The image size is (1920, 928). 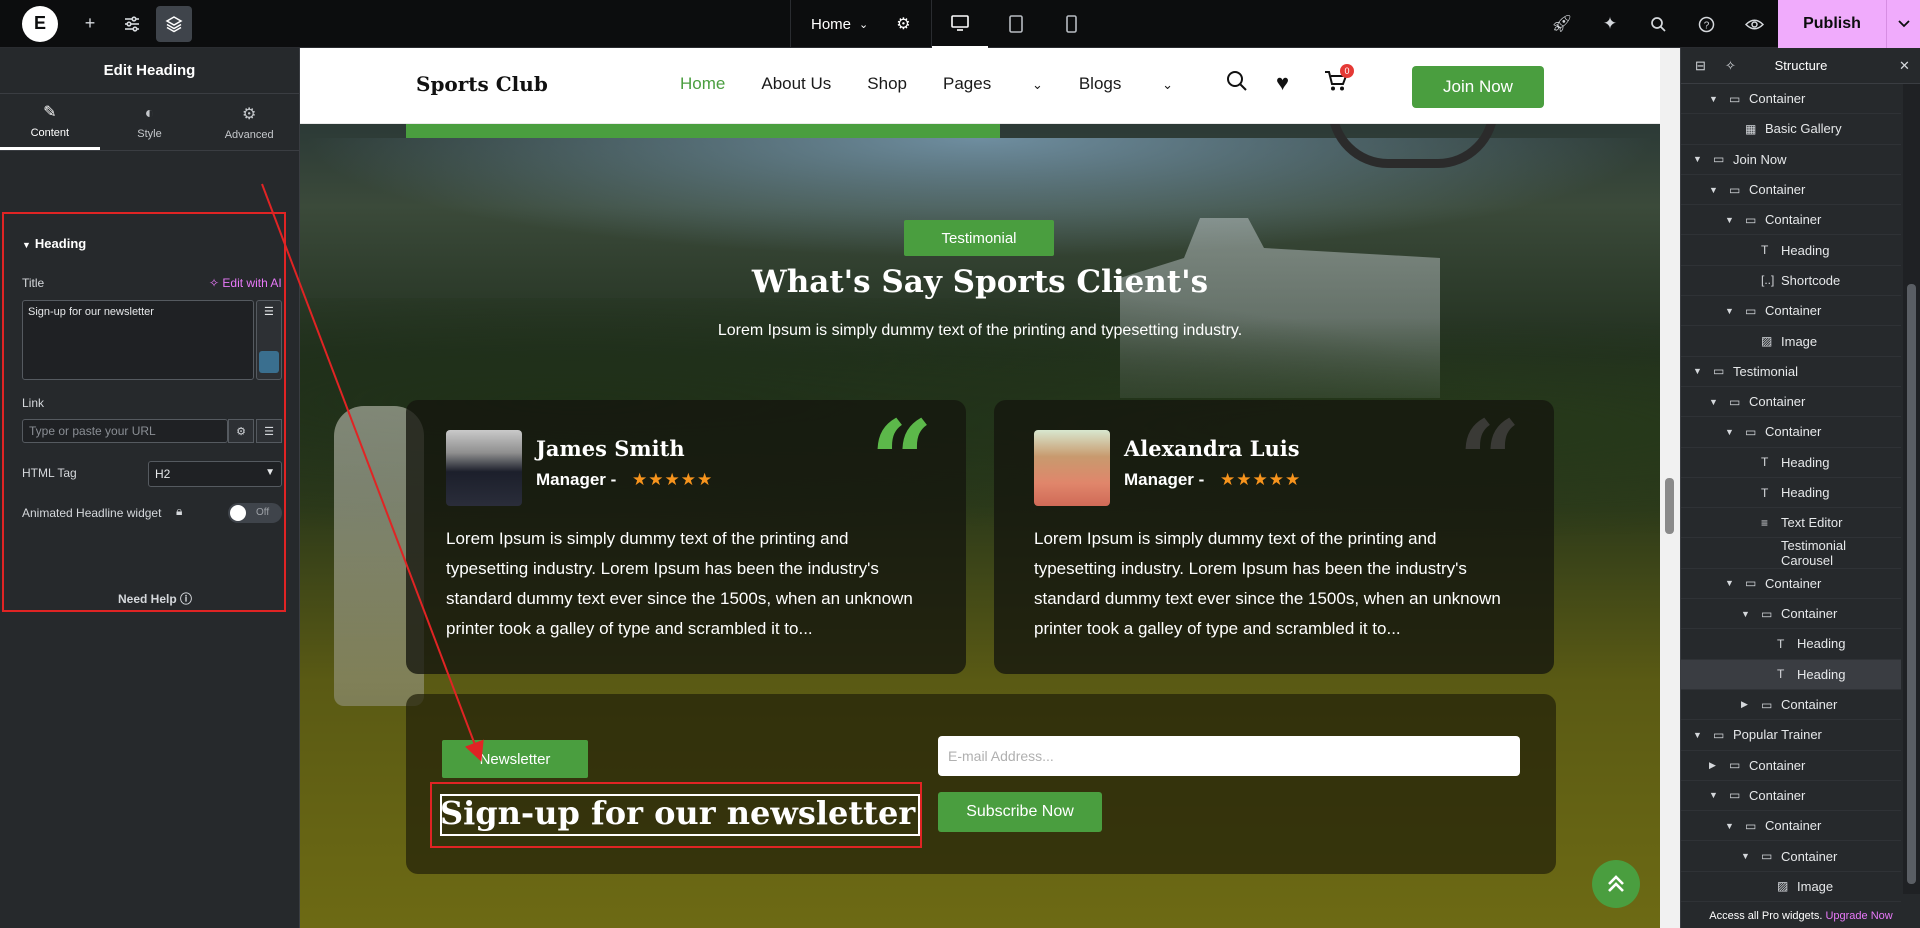 What do you see at coordinates (959, 24) in the screenshot?
I see `desktop-view-icon` at bounding box center [959, 24].